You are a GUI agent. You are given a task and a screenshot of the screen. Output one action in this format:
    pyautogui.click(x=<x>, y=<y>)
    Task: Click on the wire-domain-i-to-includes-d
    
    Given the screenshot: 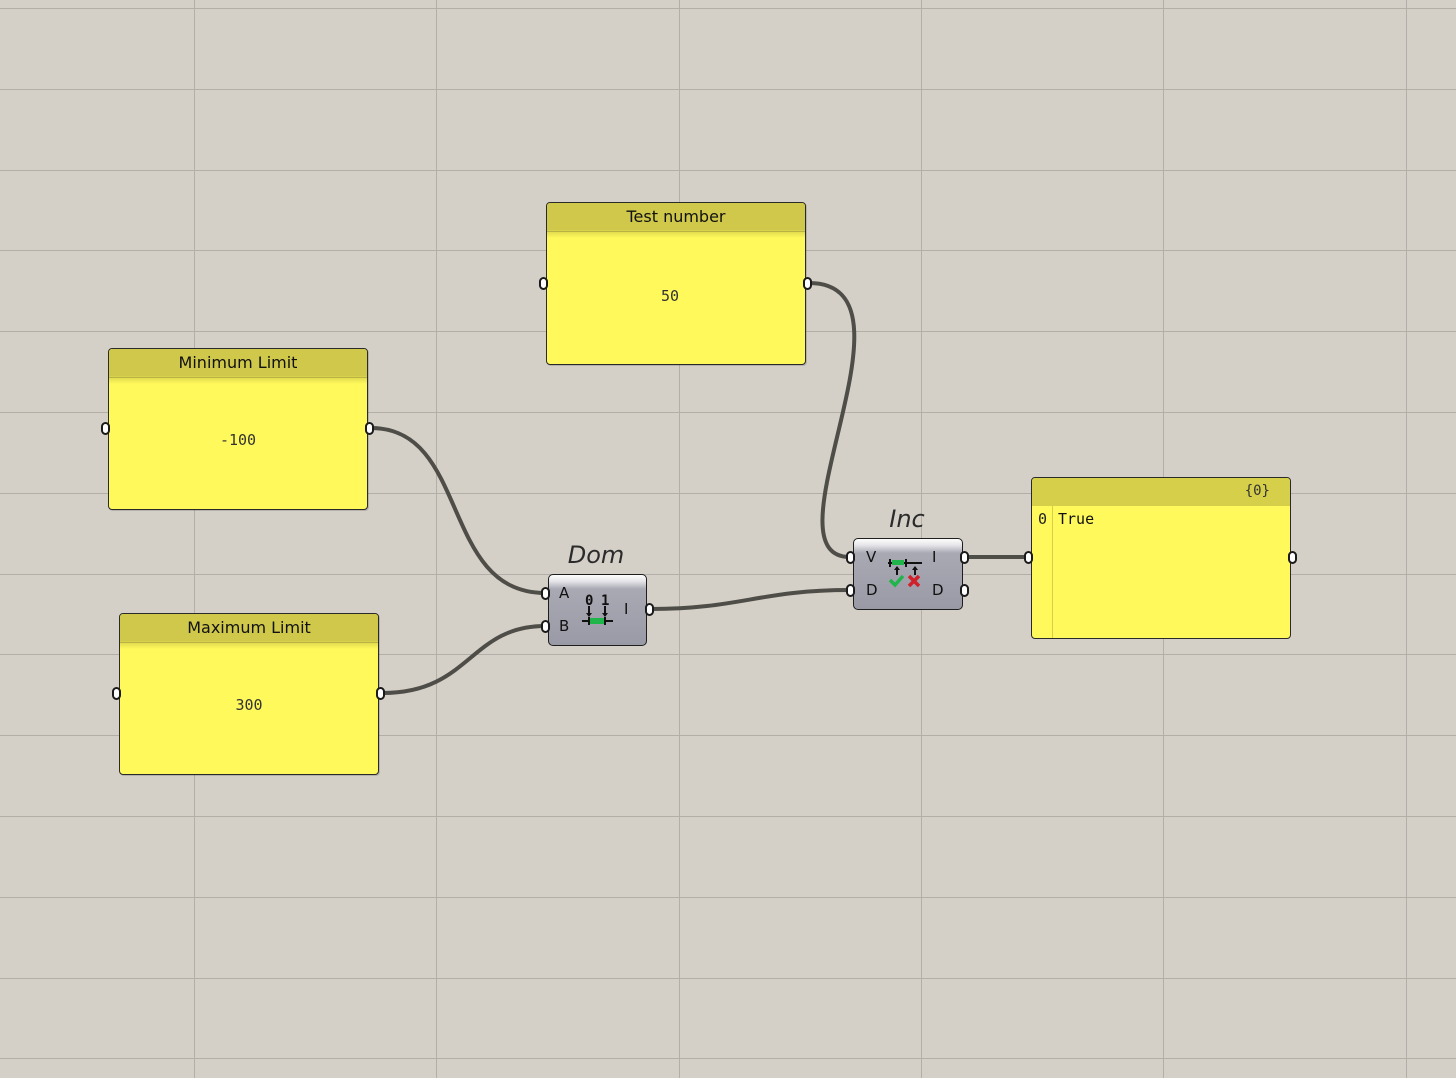 What is the action you would take?
    pyautogui.click(x=750, y=599)
    